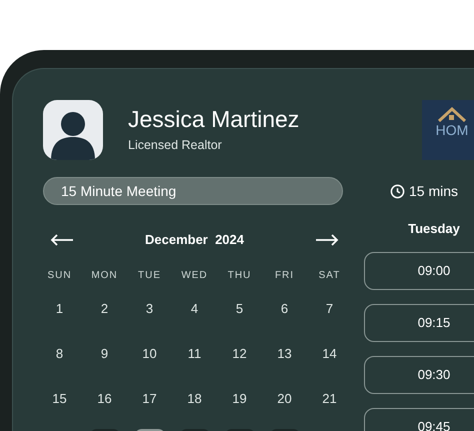  I want to click on time-slot-button: 09:30, so click(419, 375).